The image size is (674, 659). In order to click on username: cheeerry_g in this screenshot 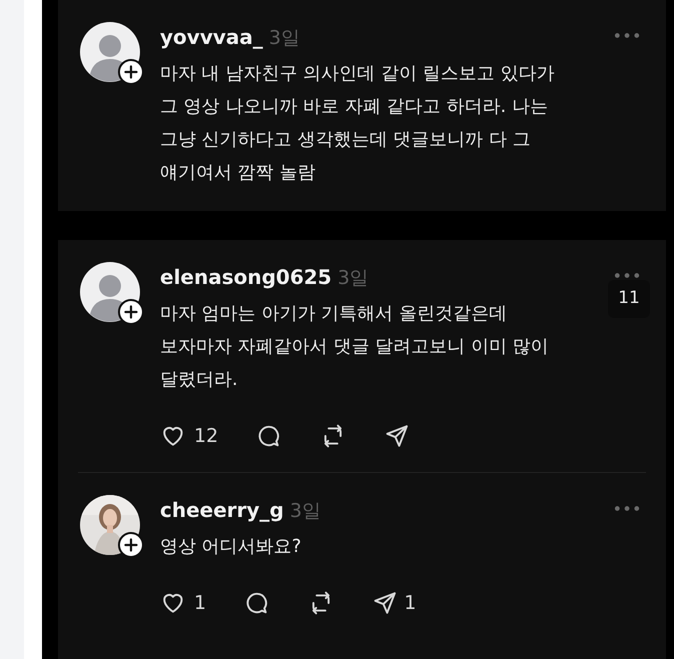, I will do `click(222, 510)`.